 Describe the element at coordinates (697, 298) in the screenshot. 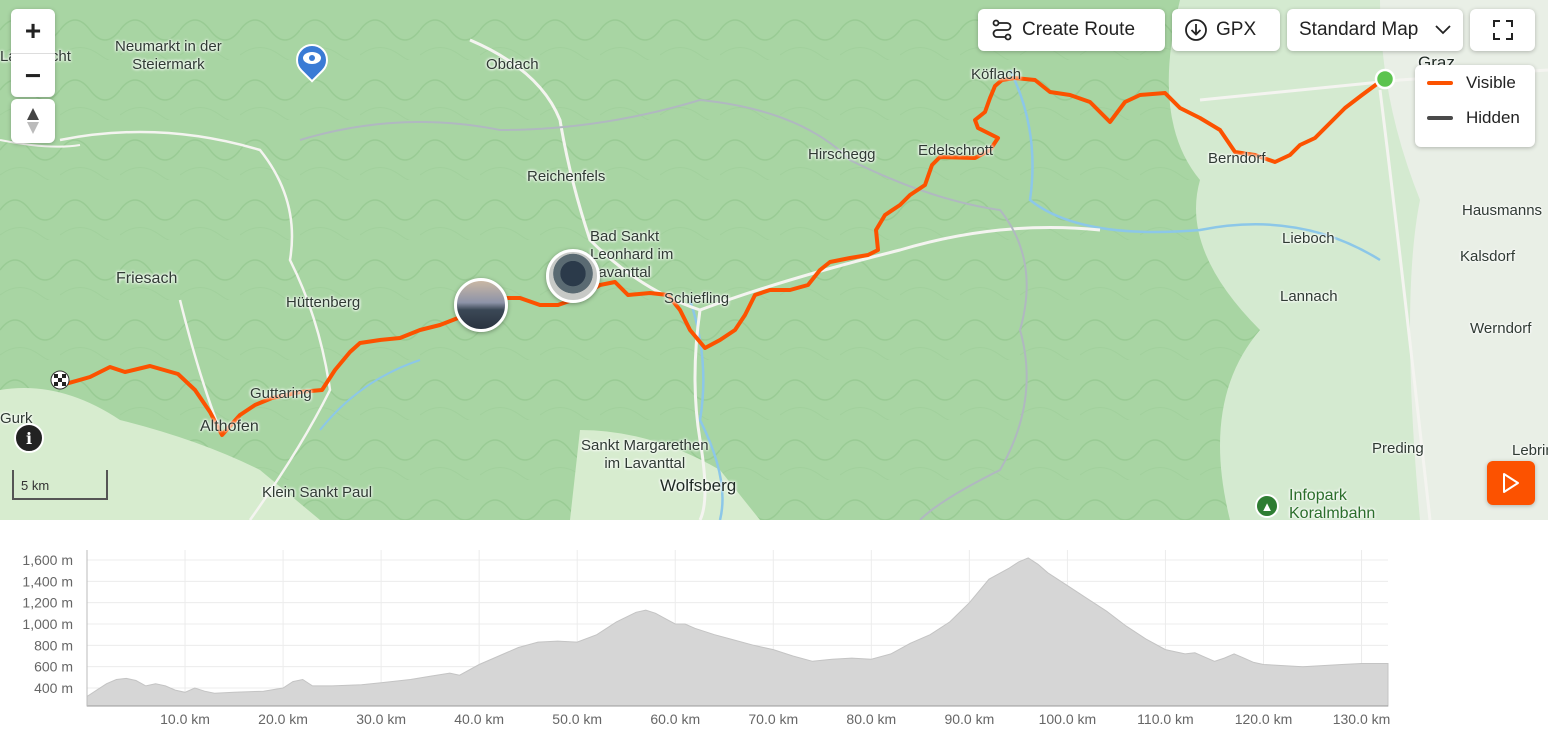

I see `place-schiefling: Schiefling` at that location.